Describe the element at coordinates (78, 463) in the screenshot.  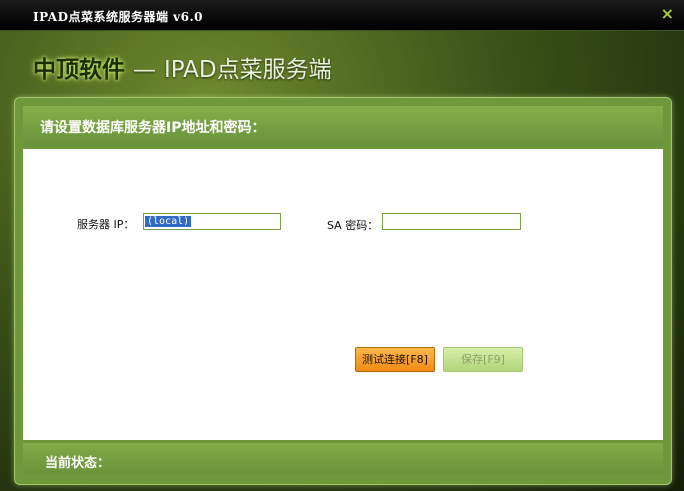
I see `status-label: 当前状态：` at that location.